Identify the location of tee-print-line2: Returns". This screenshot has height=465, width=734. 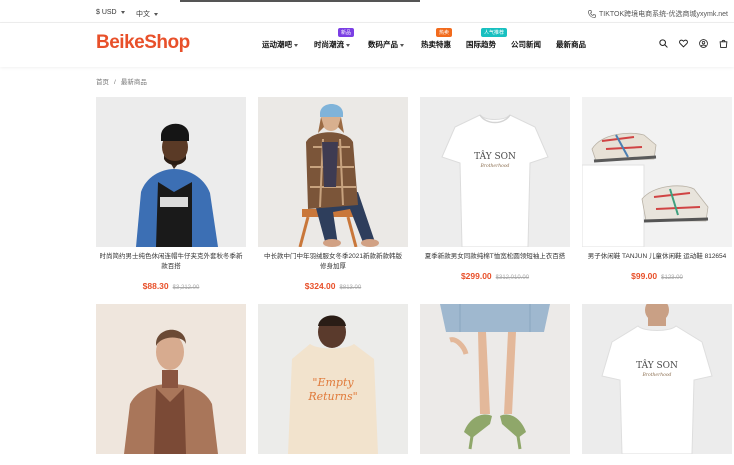
(332, 396).